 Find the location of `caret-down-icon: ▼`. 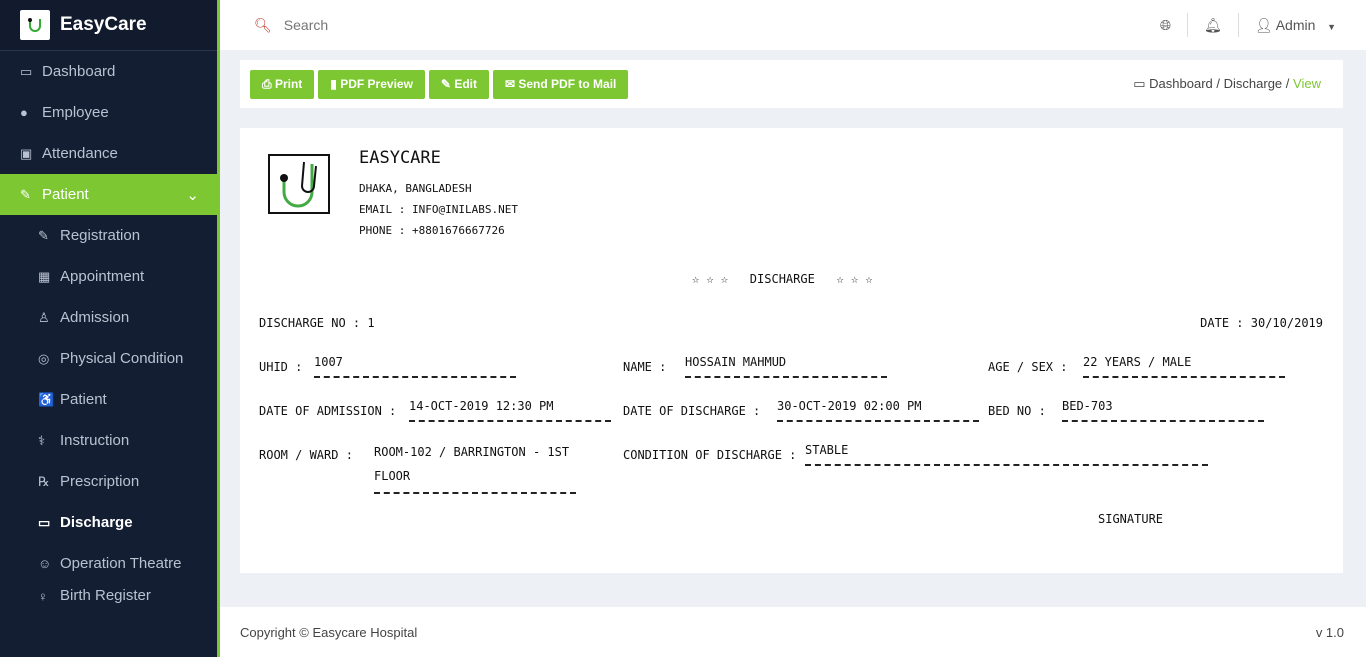

caret-down-icon: ▼ is located at coordinates (1331, 26).